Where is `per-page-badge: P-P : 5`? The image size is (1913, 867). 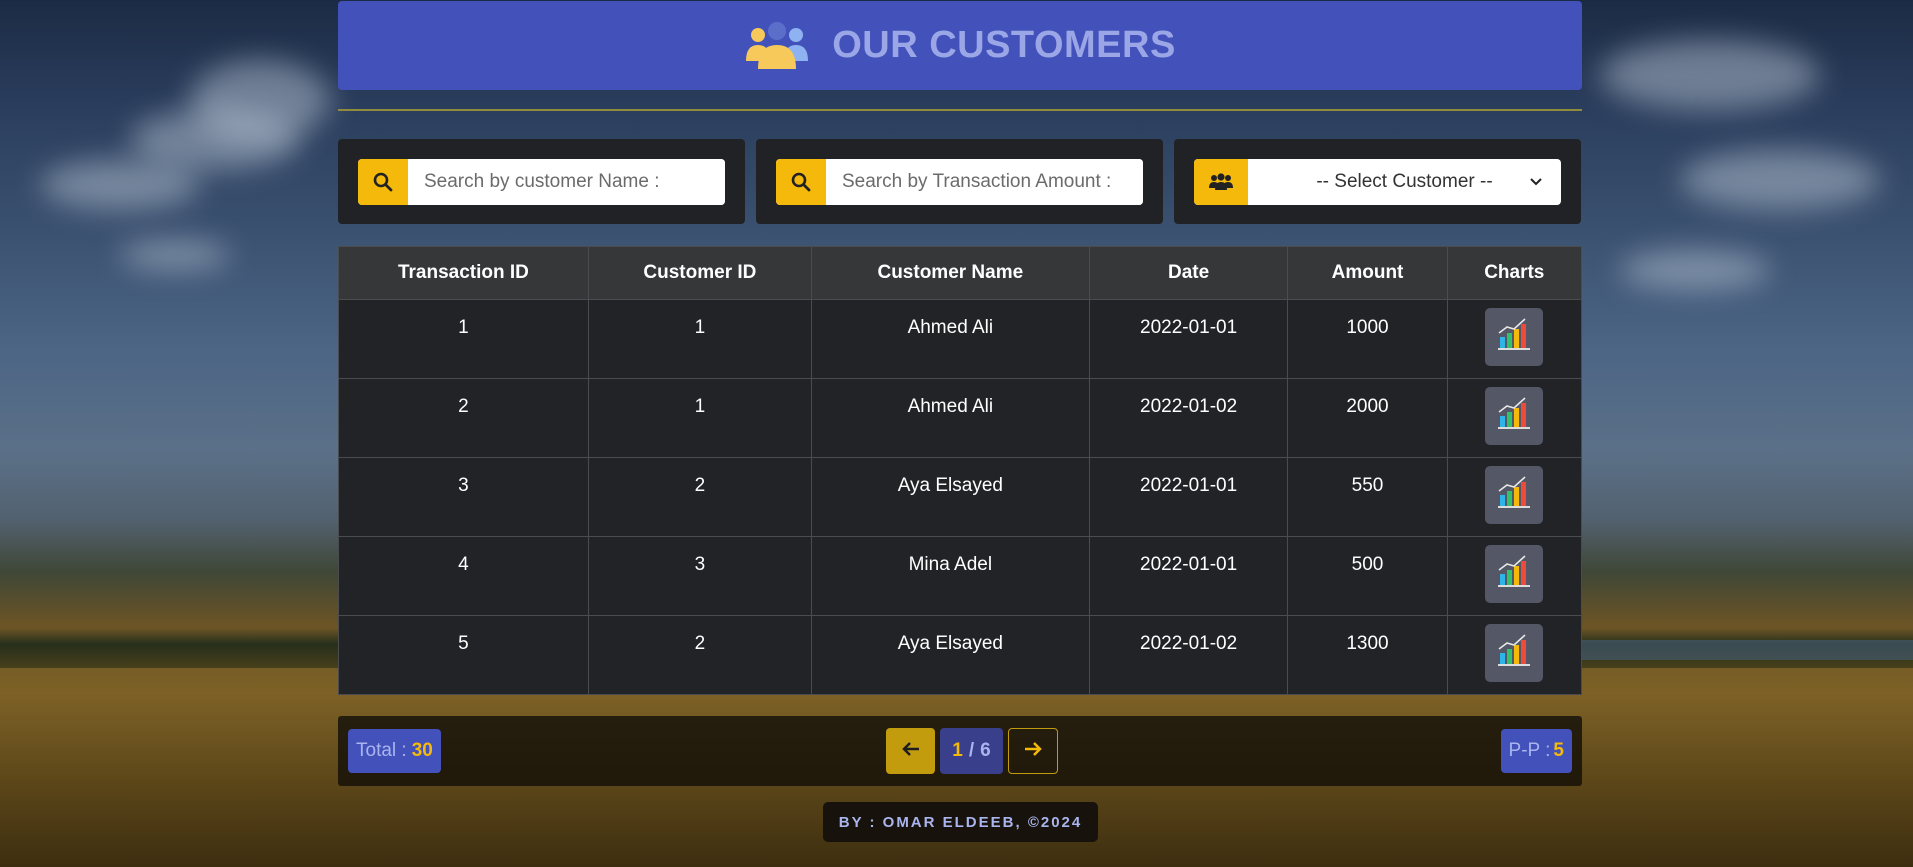
per-page-badge: P-P : 5 is located at coordinates (1536, 751).